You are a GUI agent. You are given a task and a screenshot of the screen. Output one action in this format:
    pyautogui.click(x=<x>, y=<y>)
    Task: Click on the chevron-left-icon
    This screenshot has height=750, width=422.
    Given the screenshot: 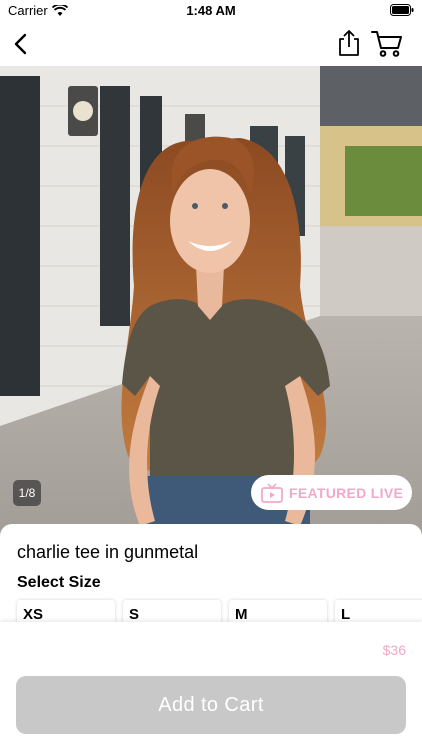 What is the action you would take?
    pyautogui.click(x=20, y=44)
    